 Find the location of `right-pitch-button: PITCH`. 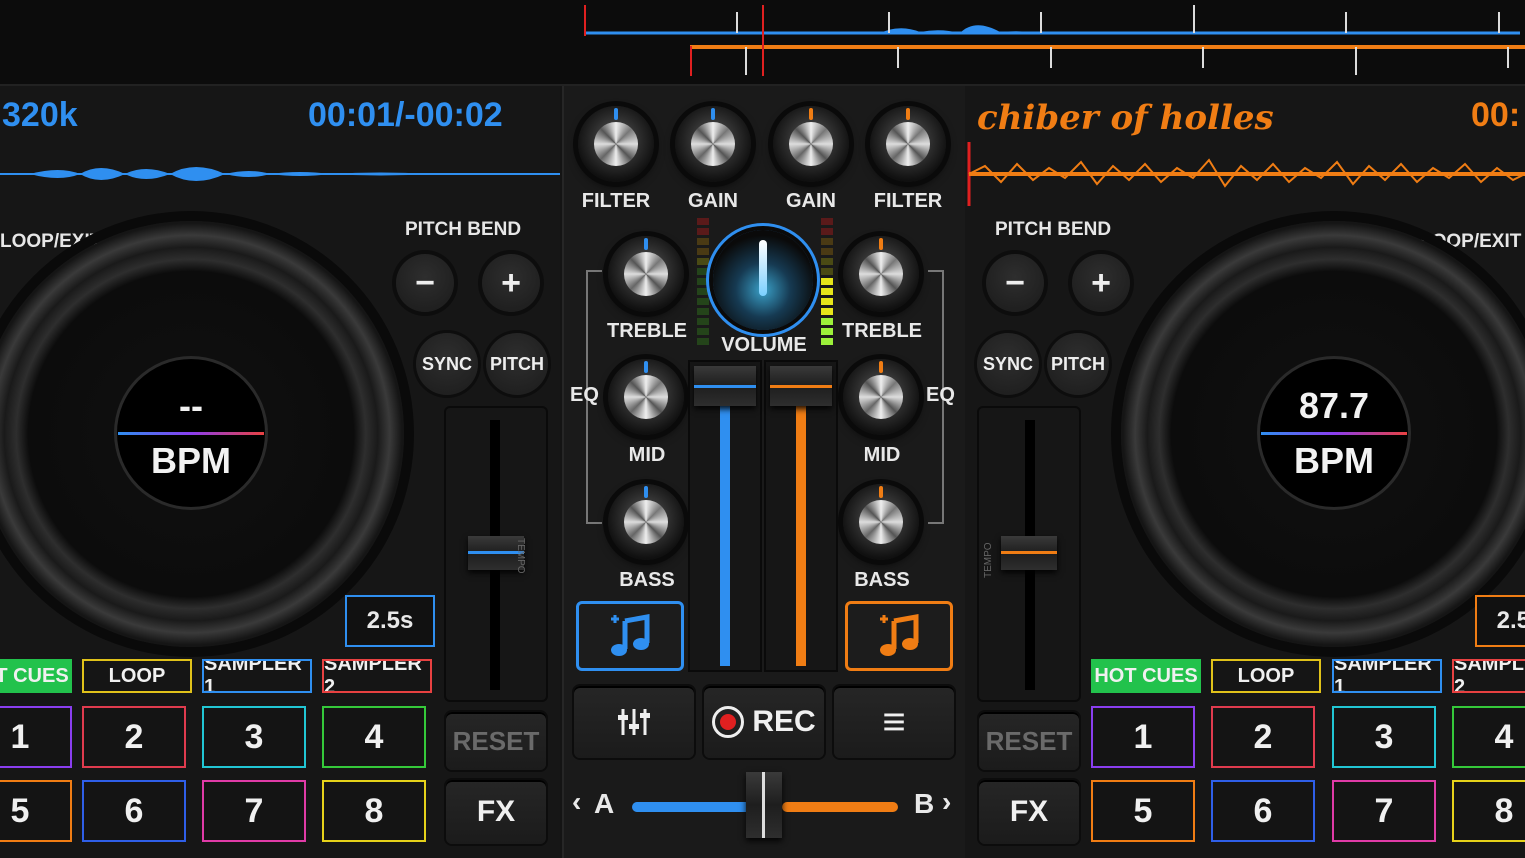

right-pitch-button: PITCH is located at coordinates (1078, 364).